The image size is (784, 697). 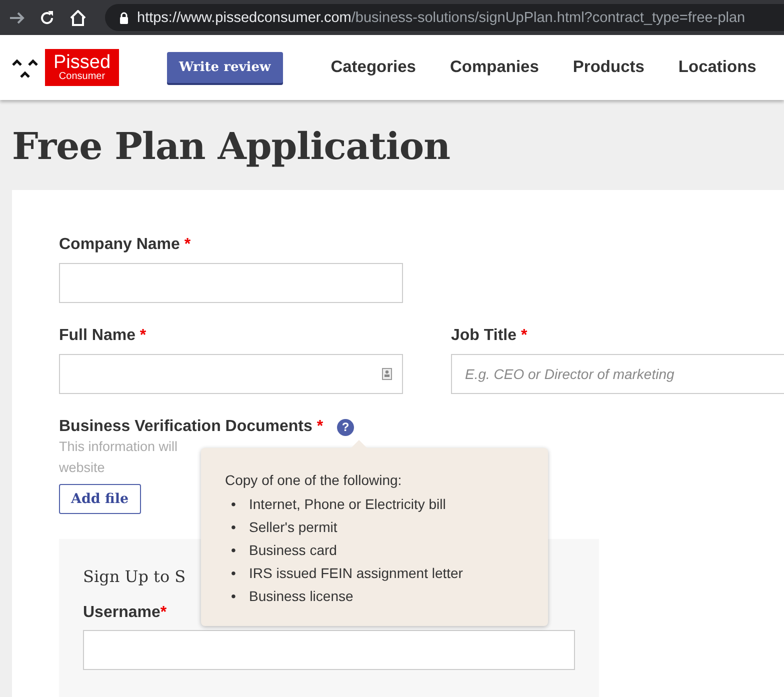 I want to click on job-title-input: E.g. CEO or Director of marketing, so click(x=617, y=374).